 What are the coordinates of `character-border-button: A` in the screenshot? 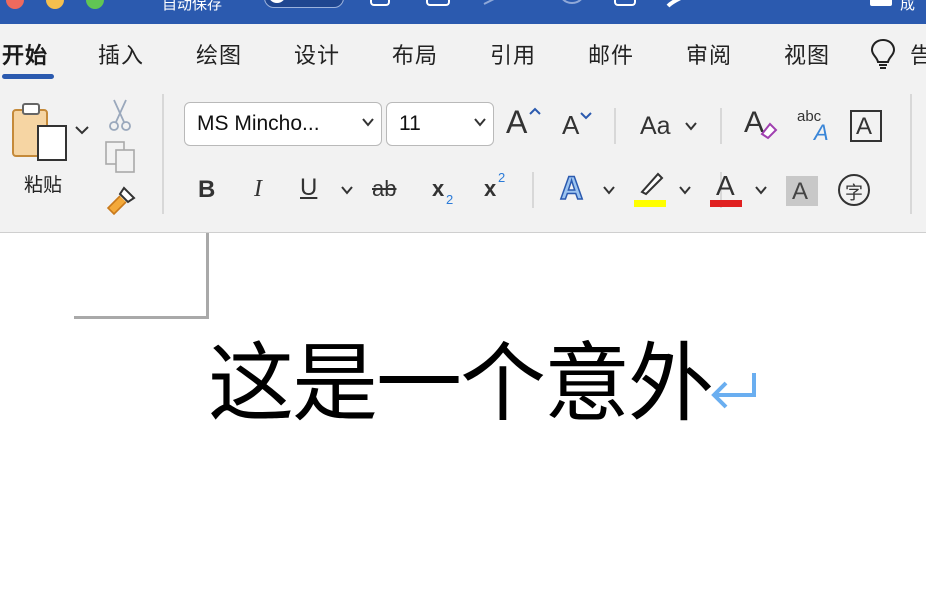 It's located at (866, 126).